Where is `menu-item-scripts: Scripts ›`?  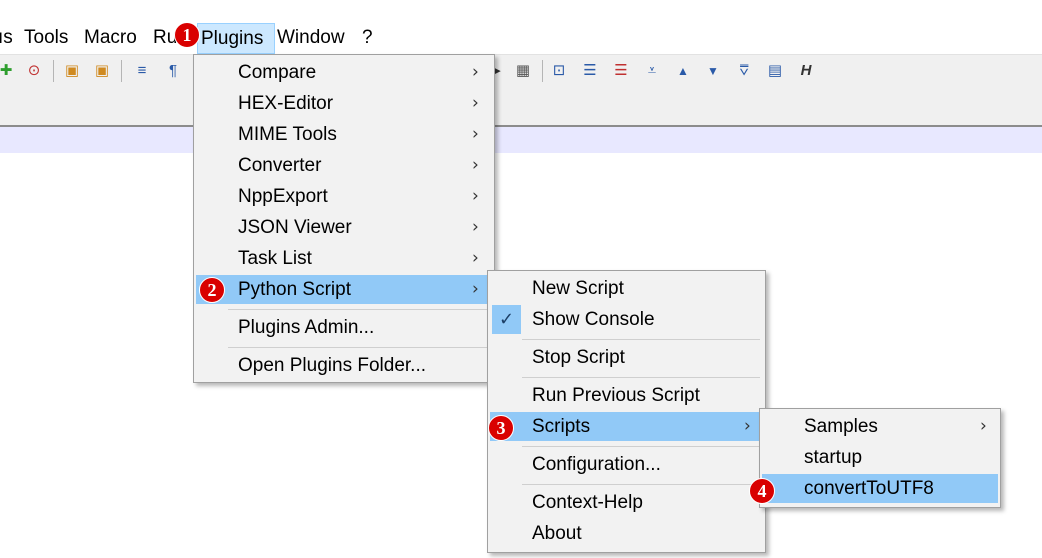
menu-item-scripts: Scripts › is located at coordinates (625, 426).